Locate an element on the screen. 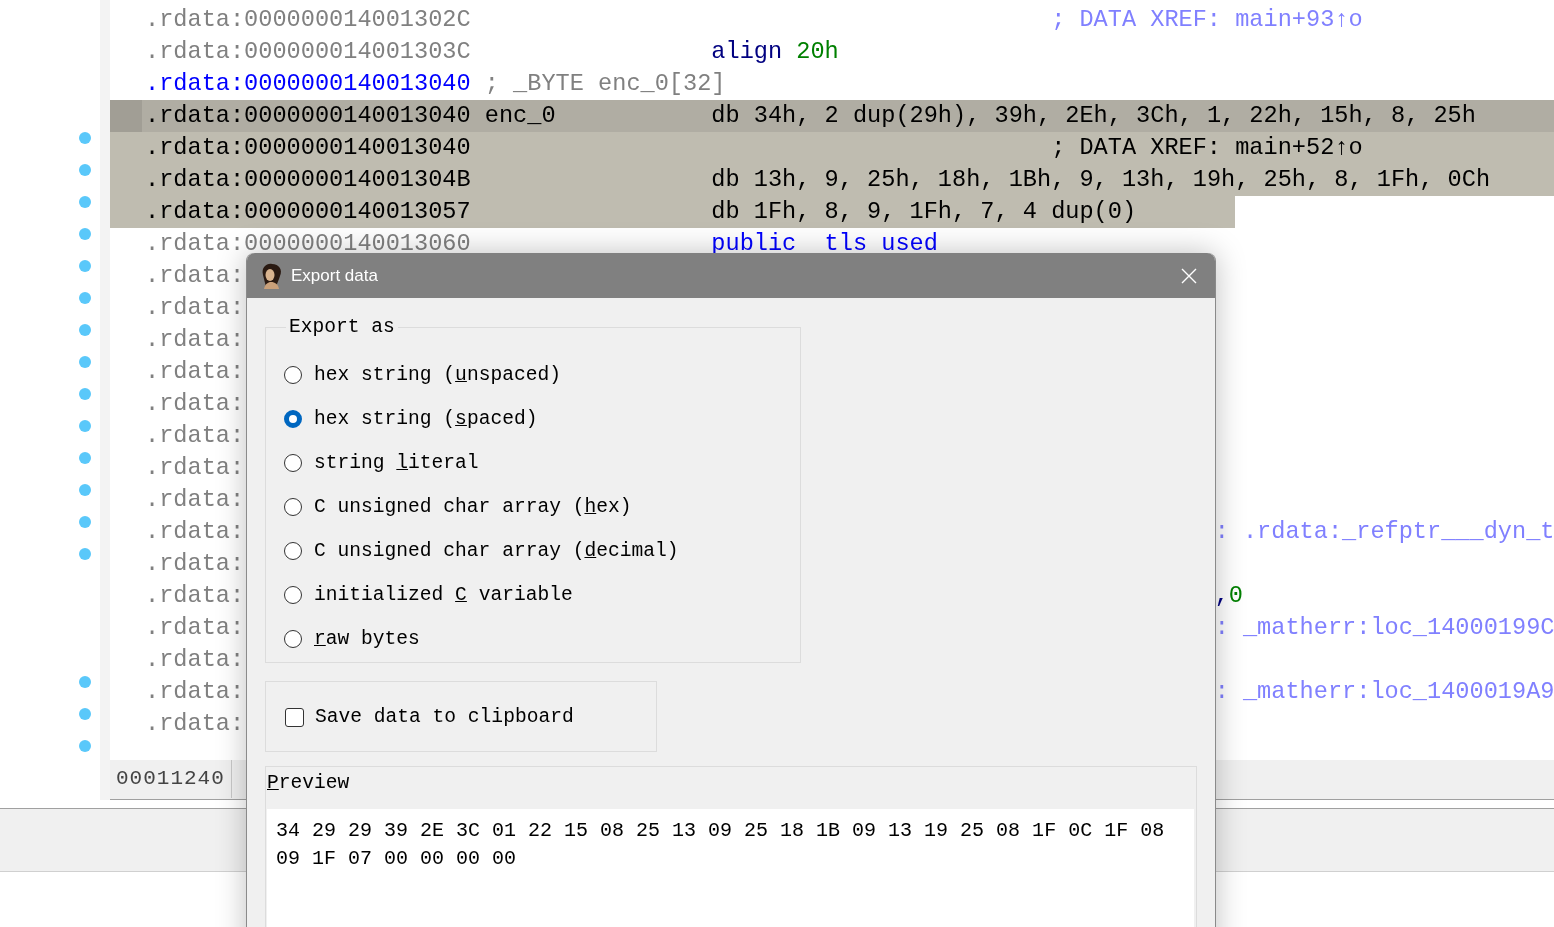 The image size is (1554, 927). label-name: enc_0 is located at coordinates (520, 116).